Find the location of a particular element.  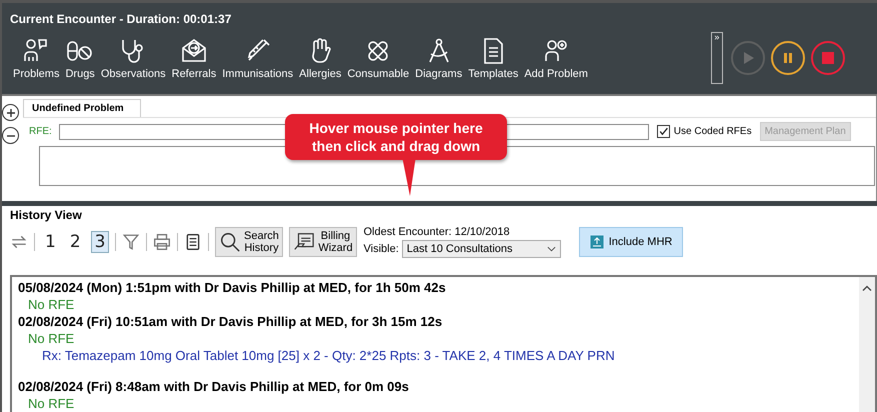

page-button: 2 is located at coordinates (75, 242).